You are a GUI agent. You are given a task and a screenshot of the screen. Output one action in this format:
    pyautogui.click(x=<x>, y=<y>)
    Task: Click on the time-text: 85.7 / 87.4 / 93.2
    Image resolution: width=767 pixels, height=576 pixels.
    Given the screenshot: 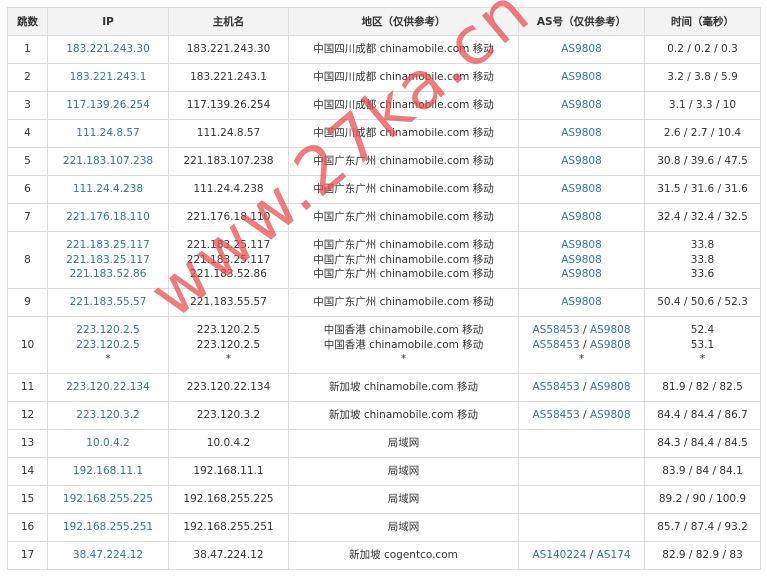 What is the action you would take?
    pyautogui.click(x=702, y=527)
    